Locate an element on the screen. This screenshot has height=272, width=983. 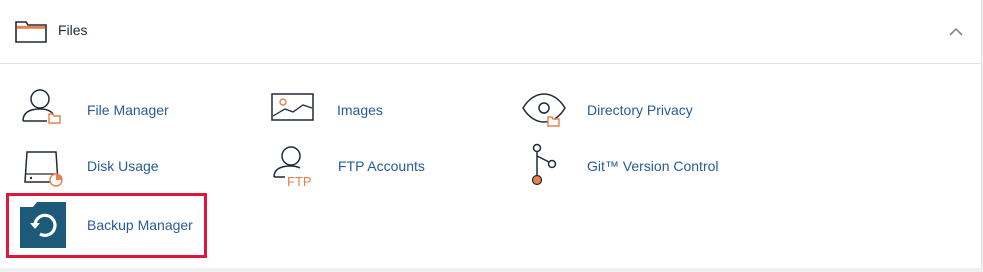
disk-usage-link: Disk Usage is located at coordinates (137, 169).